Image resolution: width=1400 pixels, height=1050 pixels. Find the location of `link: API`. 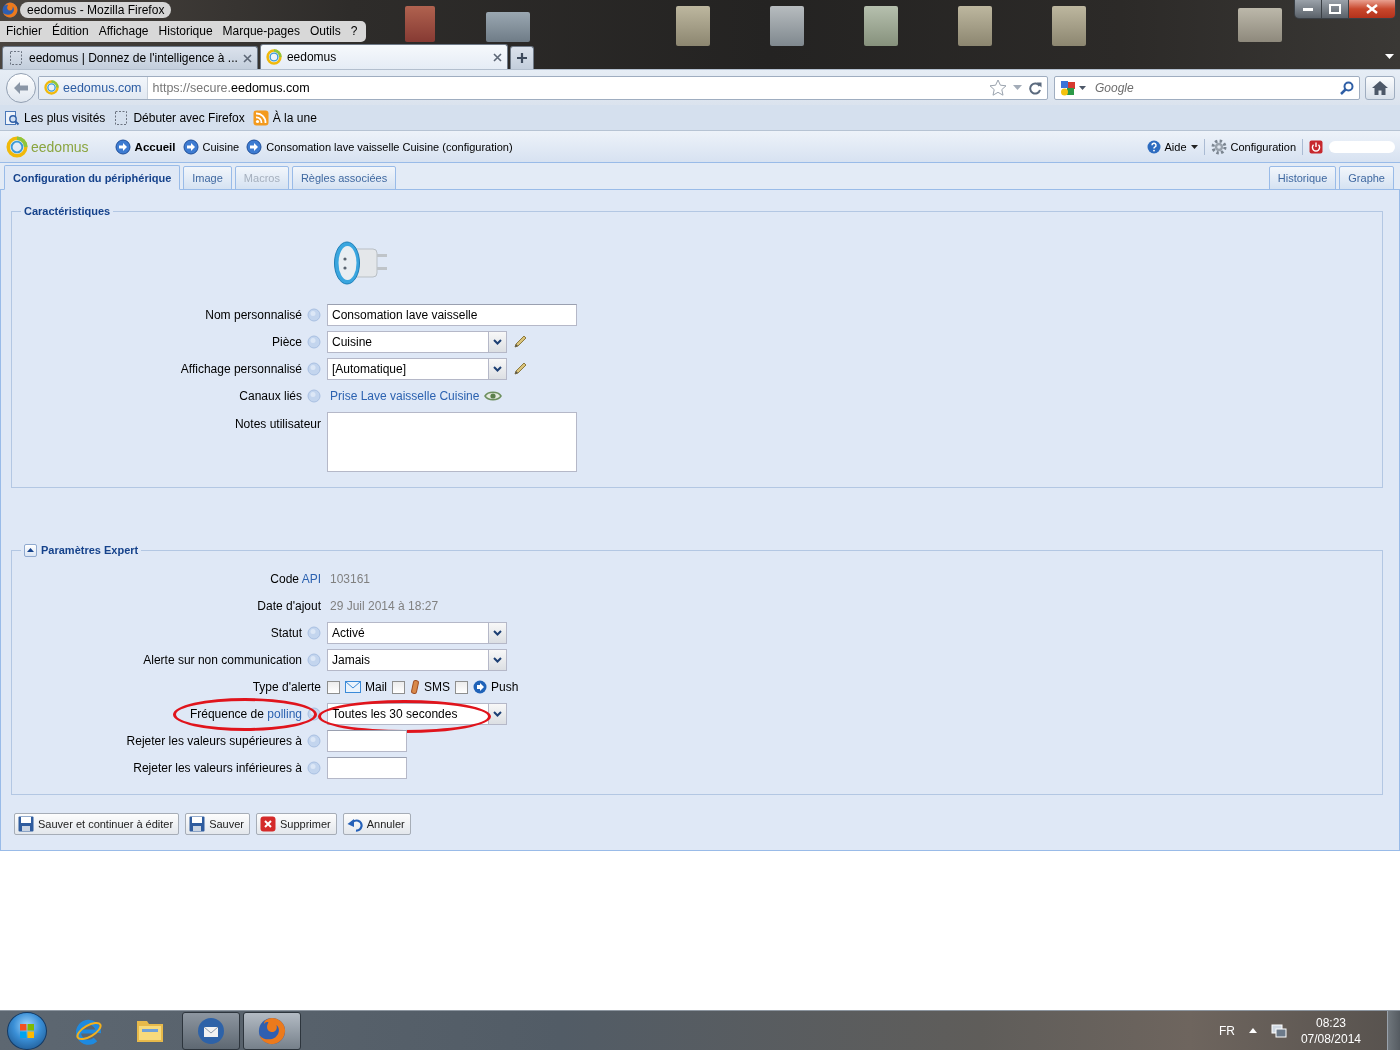

link: API is located at coordinates (311, 579).